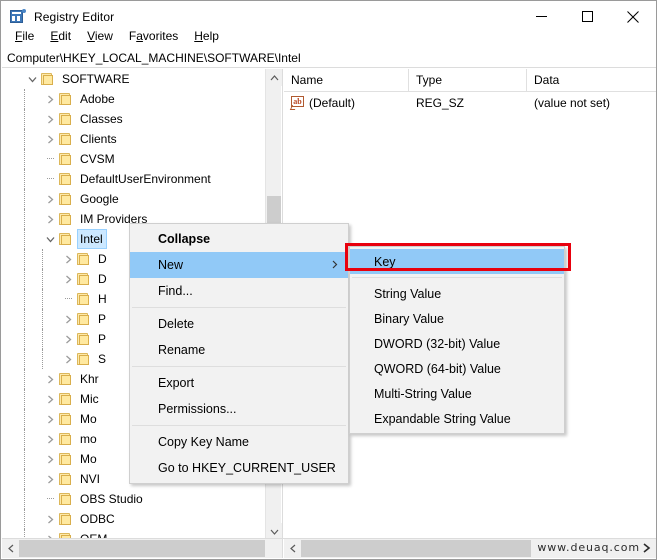  What do you see at coordinates (134, 499) in the screenshot?
I see `tree-item-obs-studio: OBS Studio` at bounding box center [134, 499].